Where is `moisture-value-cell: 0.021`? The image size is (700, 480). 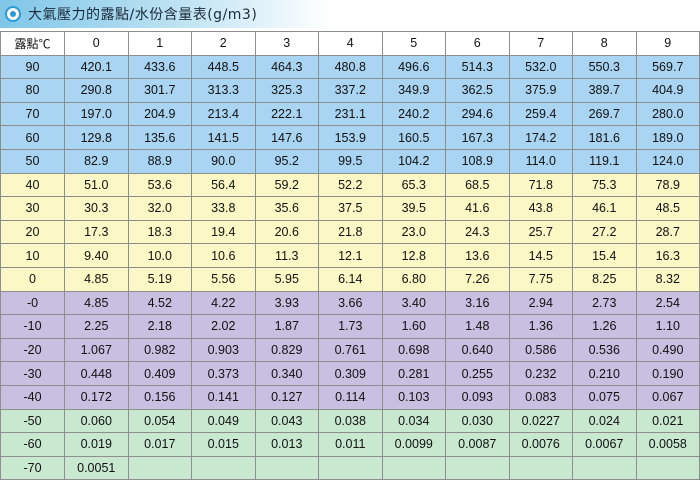 moisture-value-cell: 0.021 is located at coordinates (667, 421).